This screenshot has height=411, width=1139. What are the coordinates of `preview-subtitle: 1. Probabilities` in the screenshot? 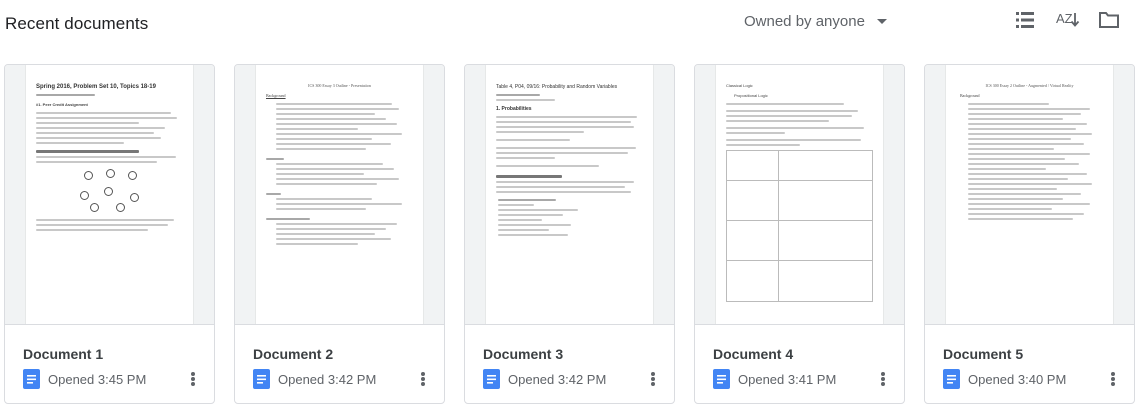 It's located at (514, 109).